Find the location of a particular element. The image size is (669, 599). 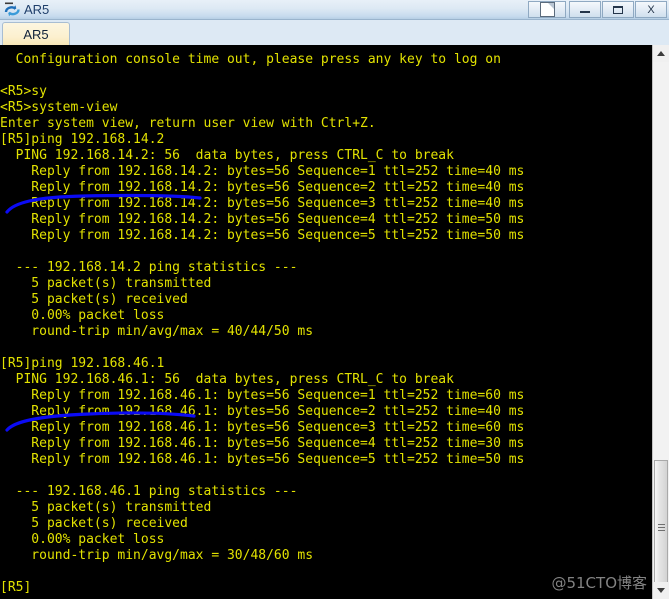

title-bar: AR5 X is located at coordinates (334, 10).